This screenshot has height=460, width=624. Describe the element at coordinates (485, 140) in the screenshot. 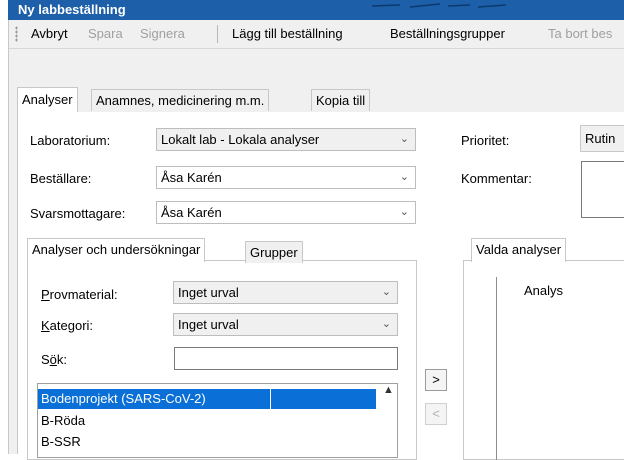

I see `priority-label: Prioritet:` at that location.